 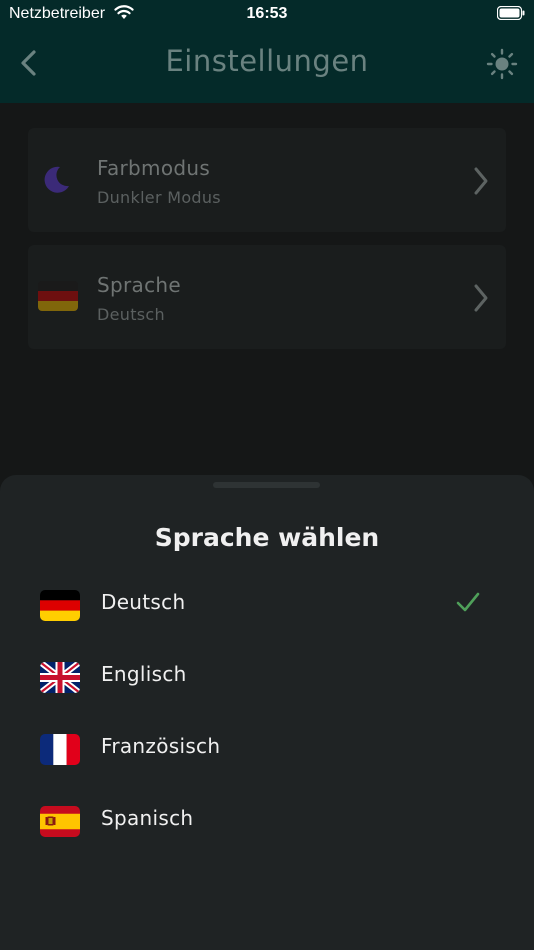 I want to click on setting-label: Farbmodus, so click(x=154, y=168).